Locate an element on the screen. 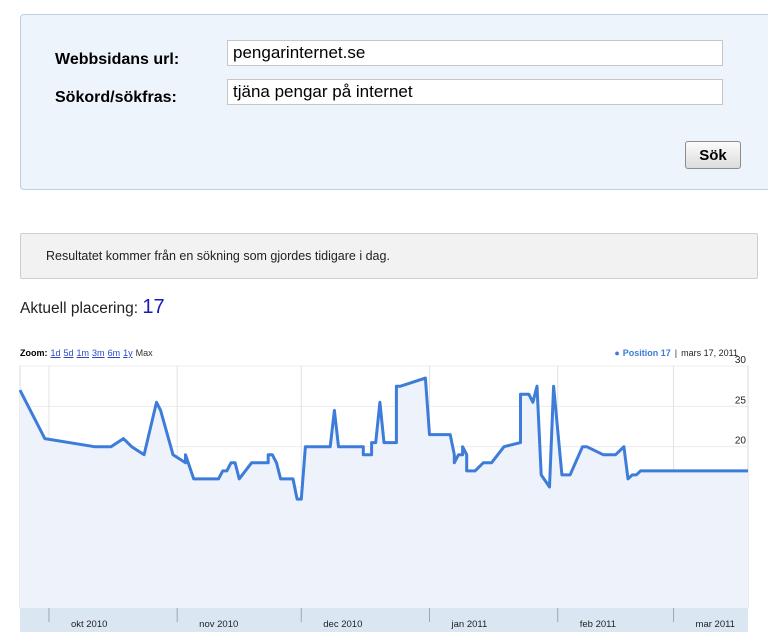 The image size is (768, 638). y-tick-label-5: 25 is located at coordinates (741, 400).